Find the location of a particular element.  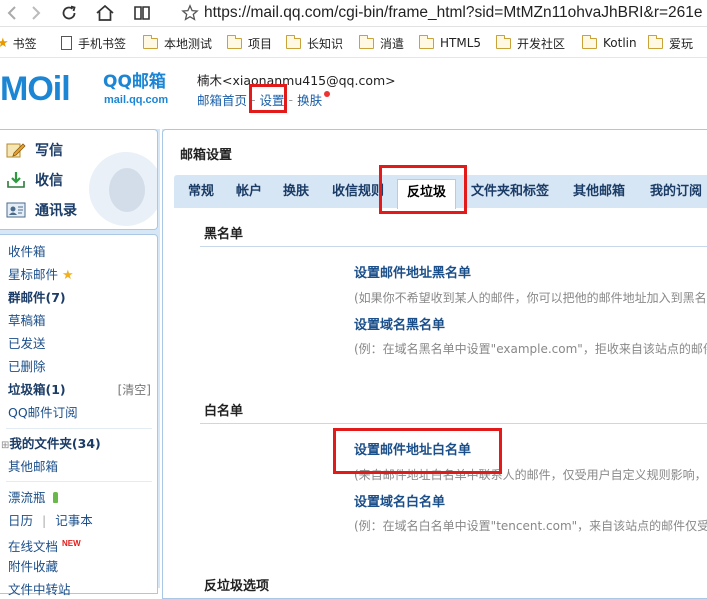

domain-blacklist-link: 设置域名黑名单 is located at coordinates (399, 323).